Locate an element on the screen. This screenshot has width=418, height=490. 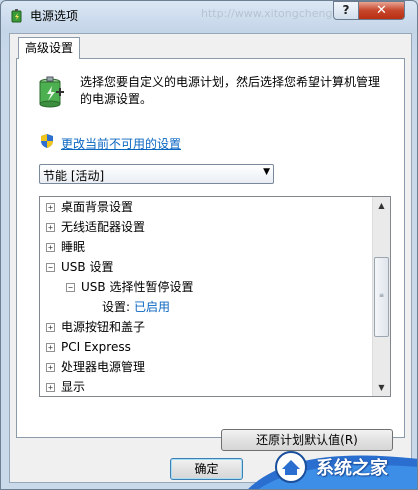
tree-item-desktop-background: + 桌面背景设置 is located at coordinates (89, 207).